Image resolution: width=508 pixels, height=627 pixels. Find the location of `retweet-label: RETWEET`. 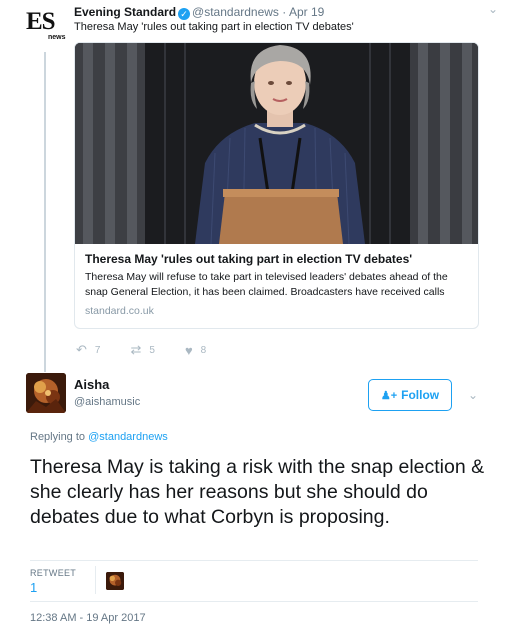

retweet-label: RETWEET is located at coordinates (53, 573).